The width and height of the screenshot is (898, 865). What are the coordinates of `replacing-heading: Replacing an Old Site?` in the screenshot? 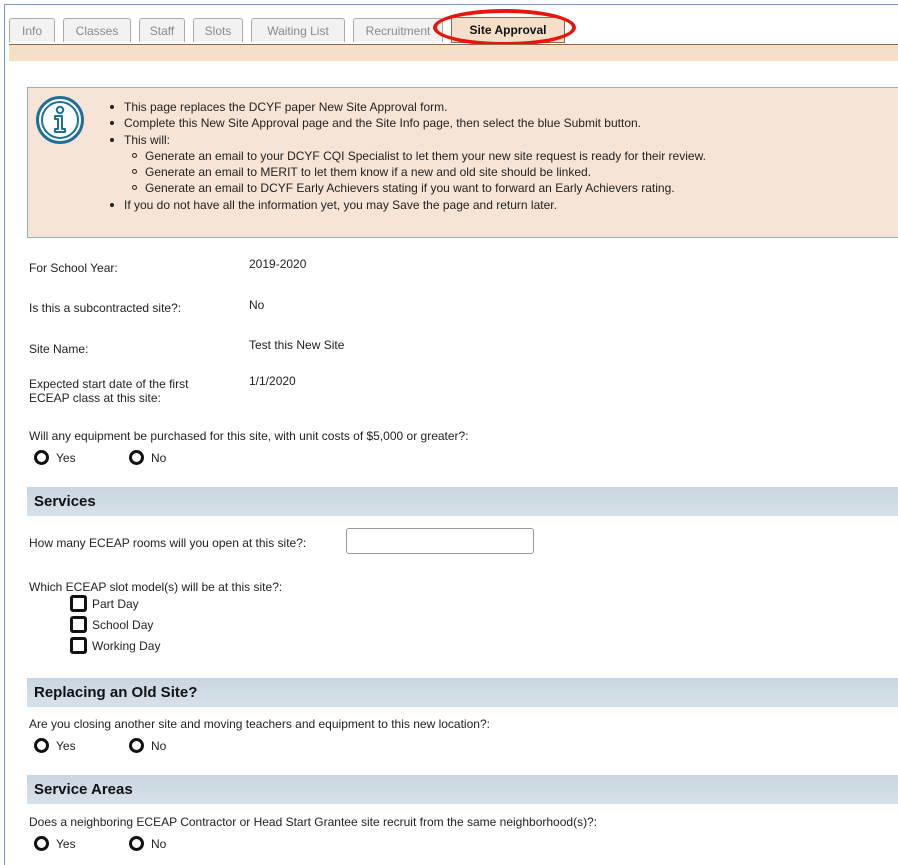 It's located at (462, 692).